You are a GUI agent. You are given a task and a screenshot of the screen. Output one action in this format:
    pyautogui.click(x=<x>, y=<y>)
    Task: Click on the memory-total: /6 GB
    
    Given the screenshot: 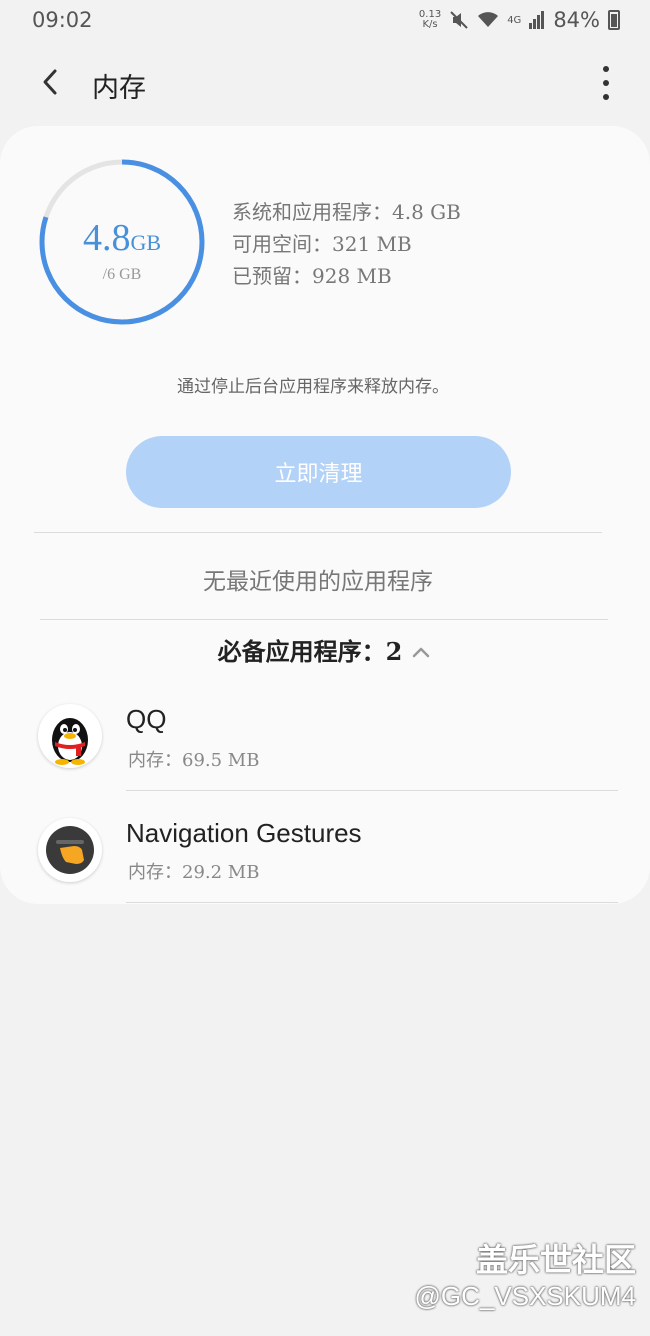 What is the action you would take?
    pyautogui.click(x=122, y=274)
    